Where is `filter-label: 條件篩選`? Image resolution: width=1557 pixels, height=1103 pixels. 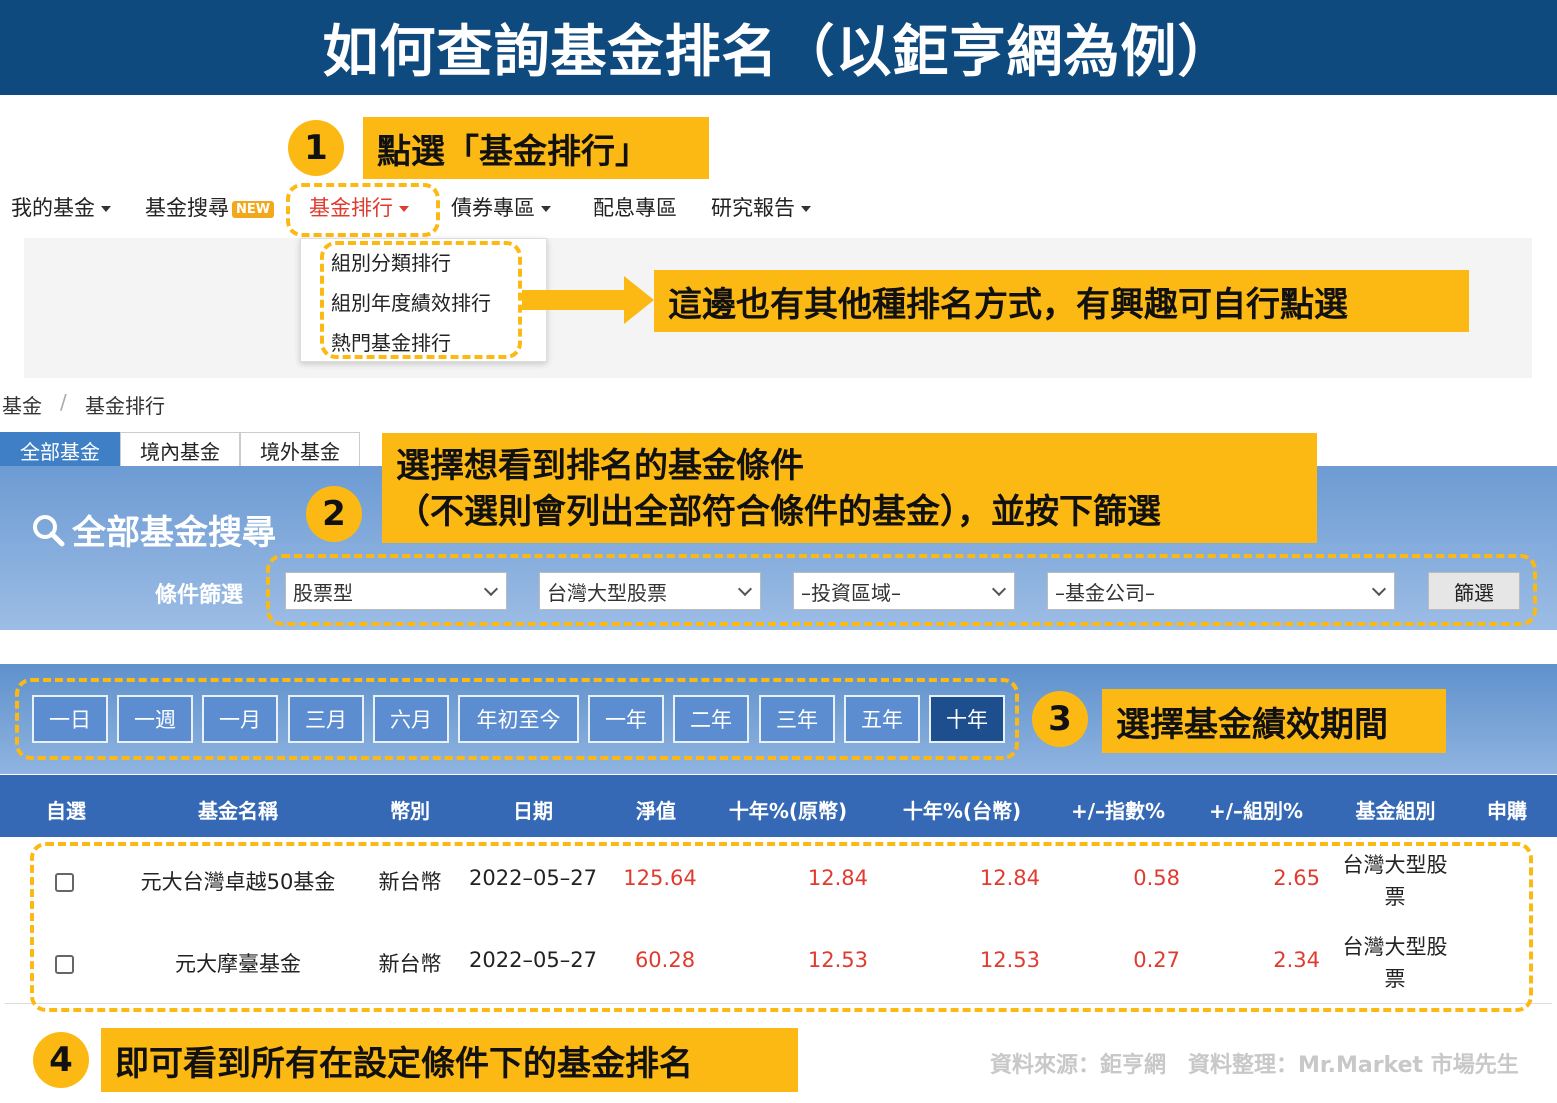
filter-label: 條件篩選 is located at coordinates (199, 595).